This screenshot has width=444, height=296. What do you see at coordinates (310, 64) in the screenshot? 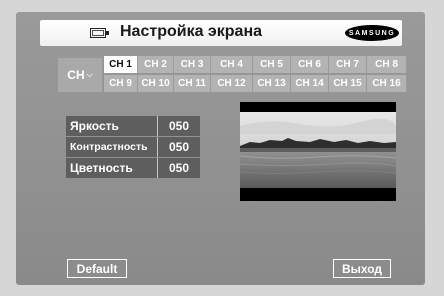
I see `channel-tab-6: CH 6` at bounding box center [310, 64].